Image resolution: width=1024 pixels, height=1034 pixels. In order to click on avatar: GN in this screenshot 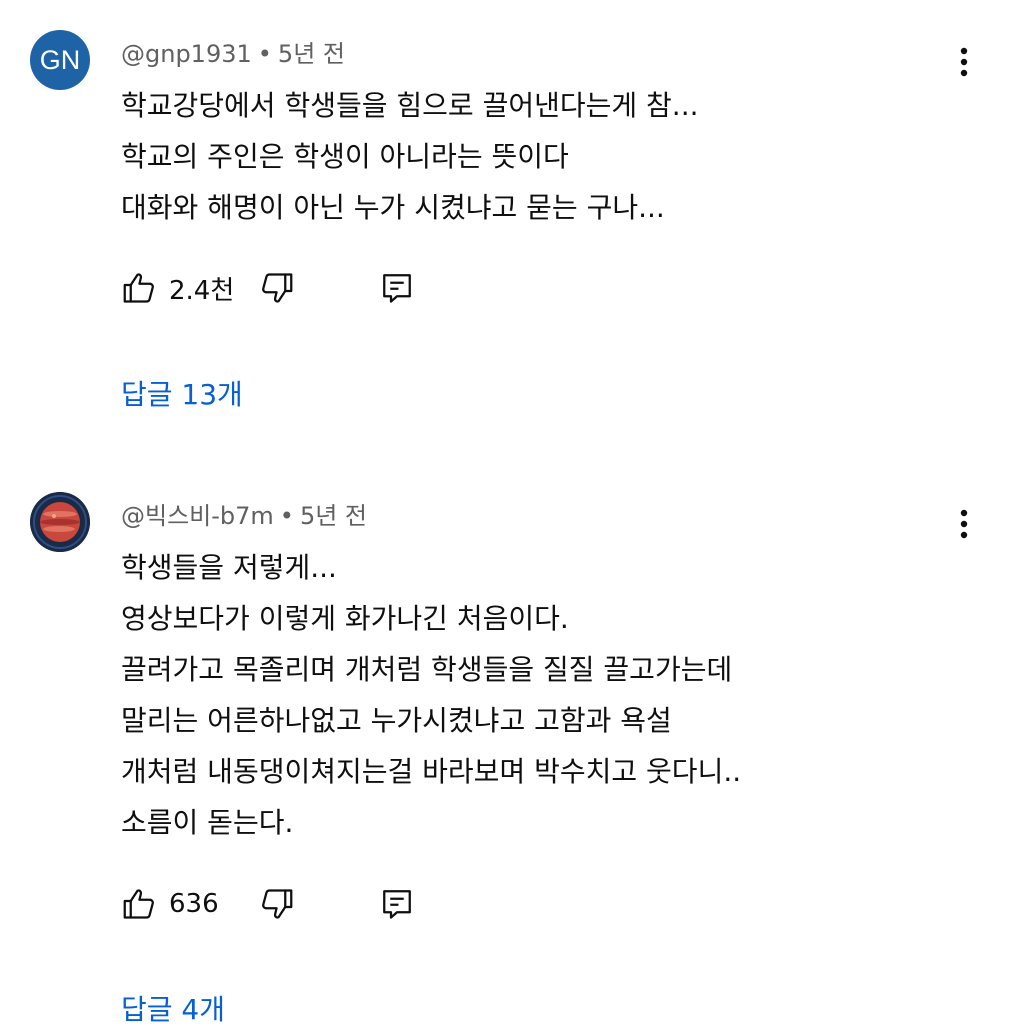, I will do `click(60, 60)`.